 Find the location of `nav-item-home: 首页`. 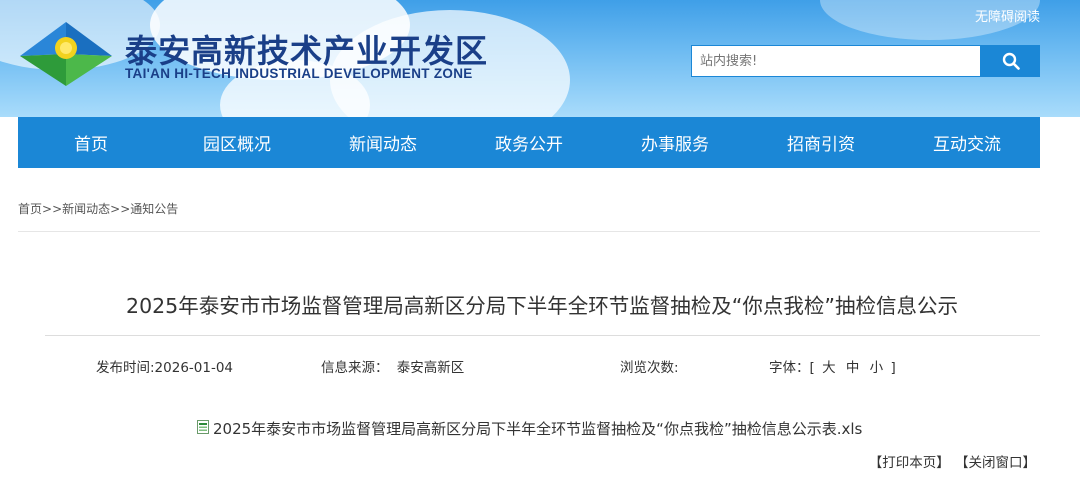

nav-item-home: 首页 is located at coordinates (91, 142).